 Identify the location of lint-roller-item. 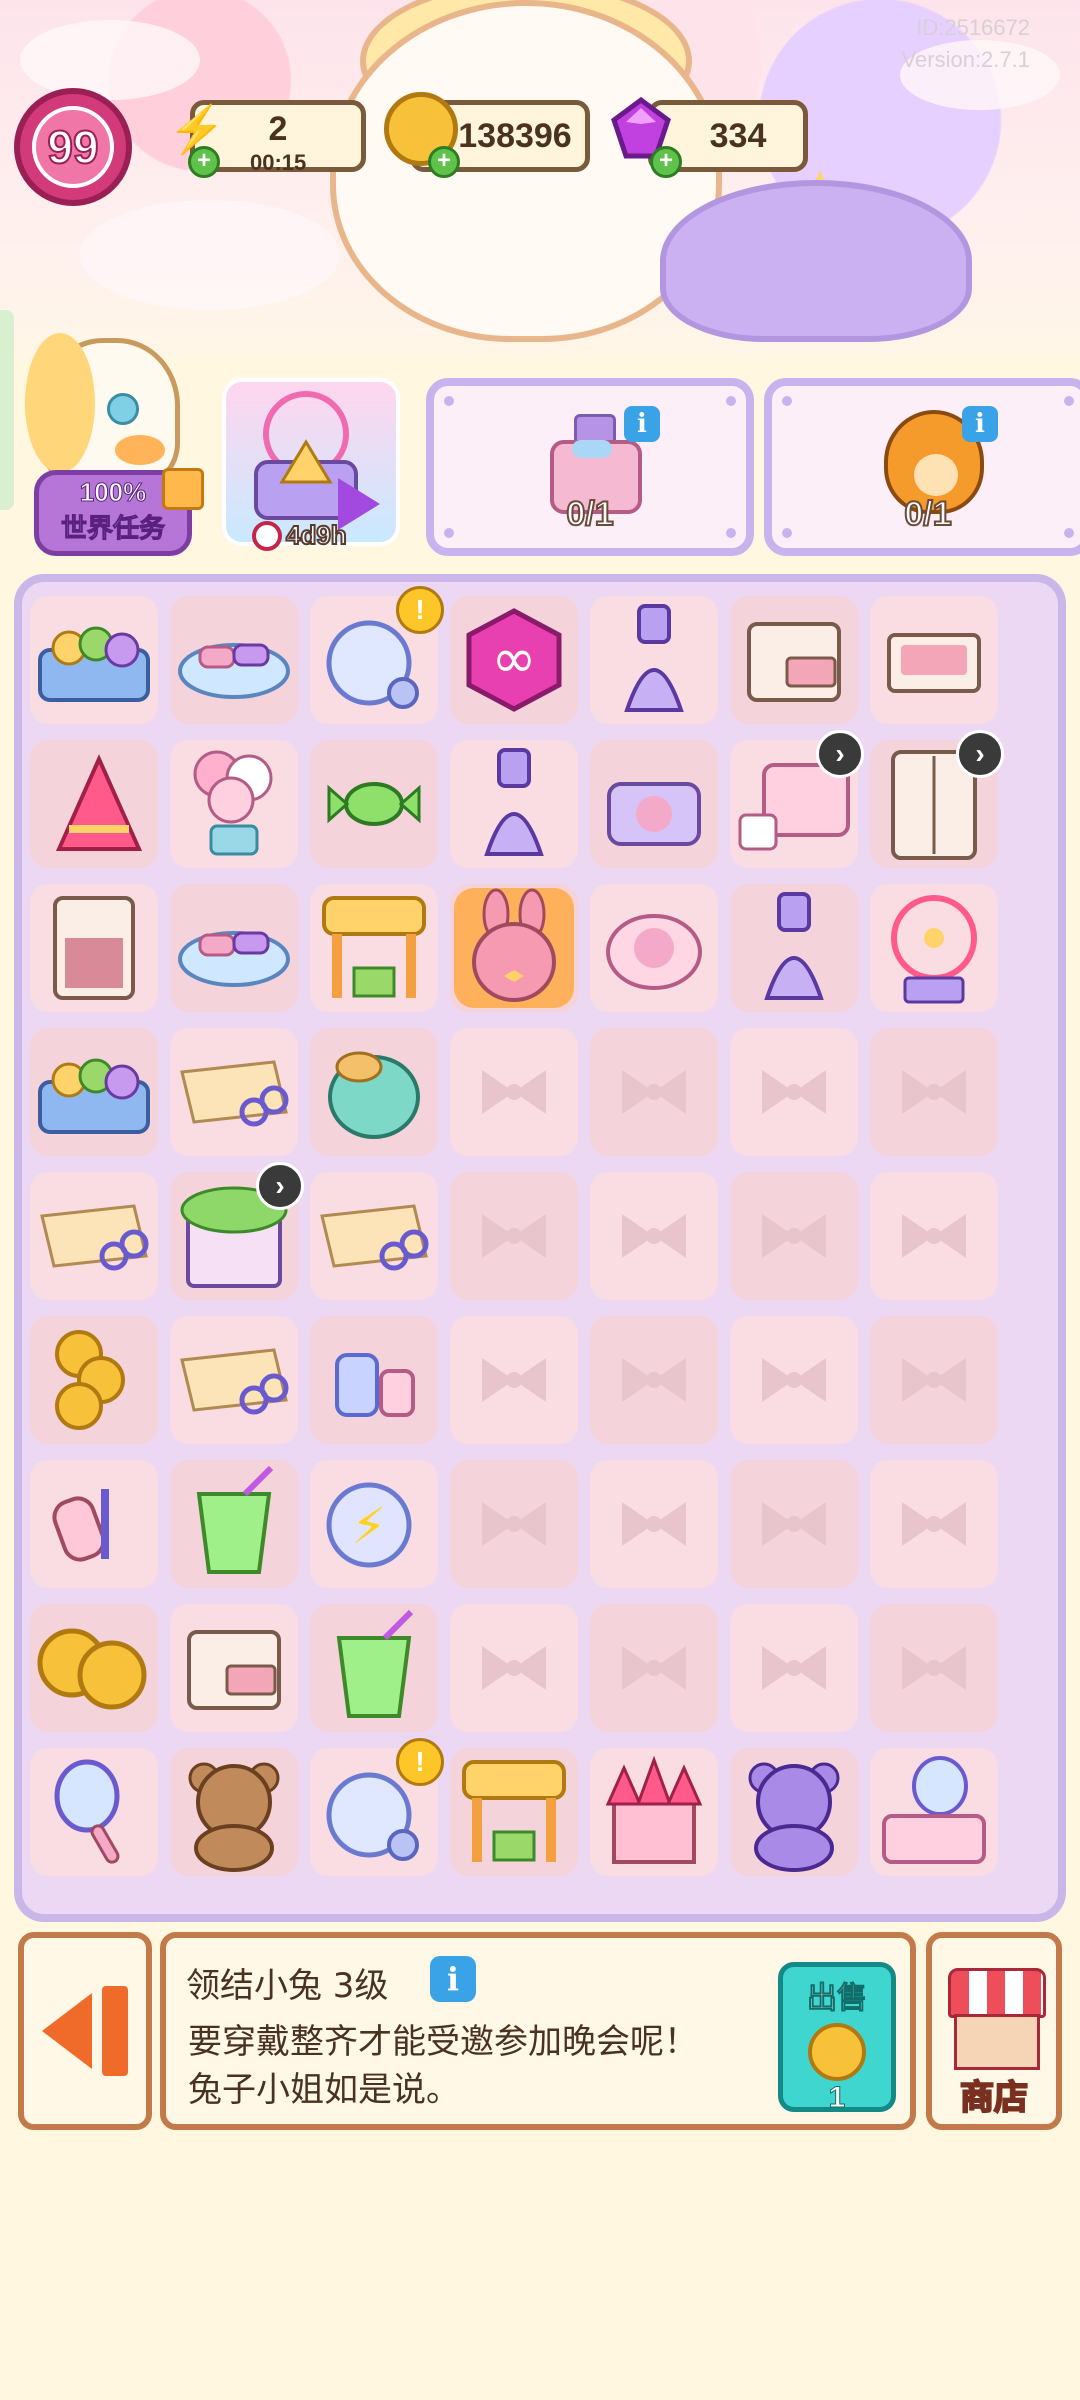
(94, 1524).